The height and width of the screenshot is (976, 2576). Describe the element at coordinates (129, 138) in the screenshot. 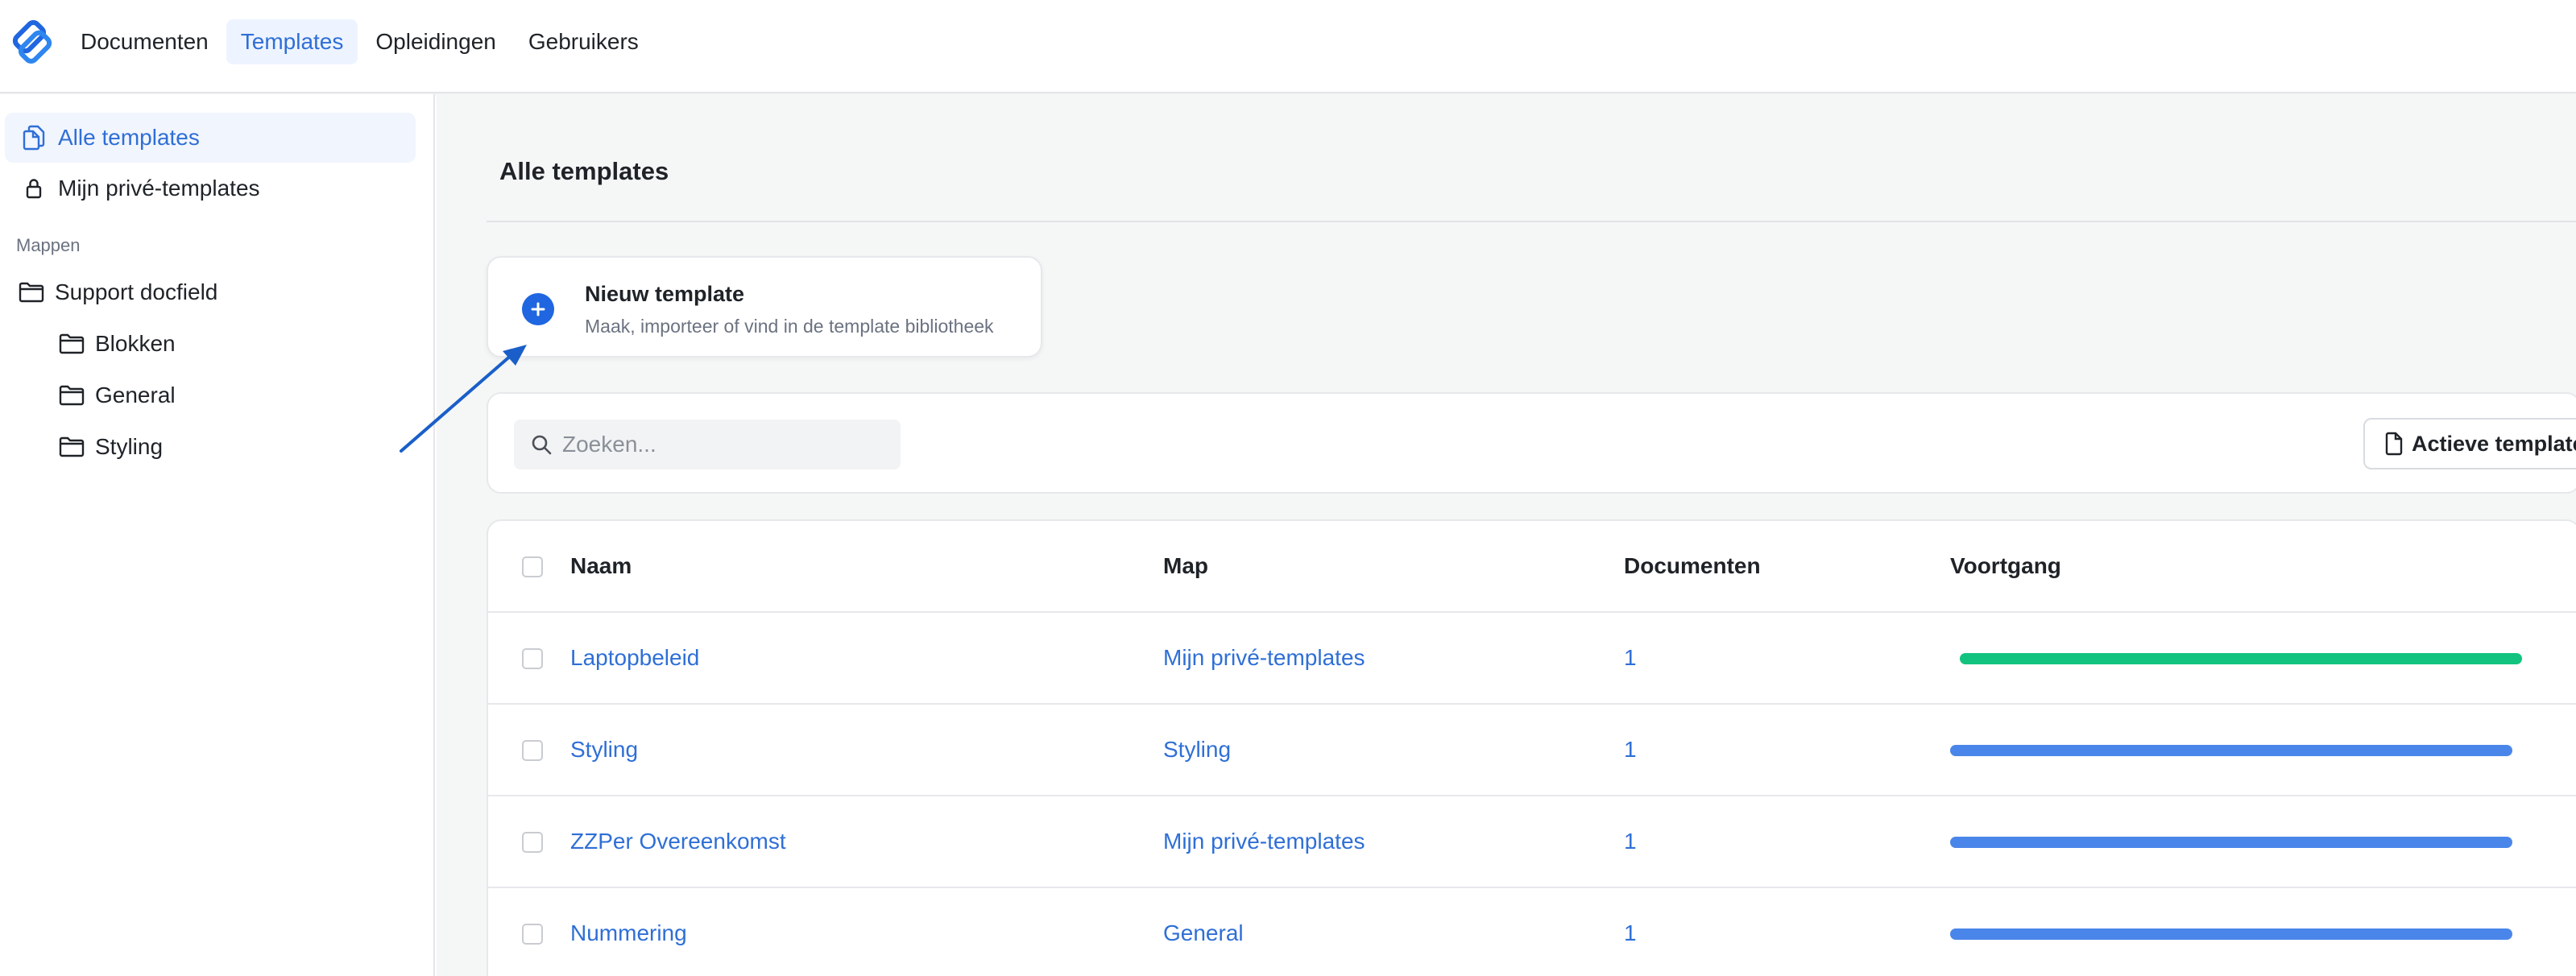

I see `sidebar-item-label: Alle templates` at that location.